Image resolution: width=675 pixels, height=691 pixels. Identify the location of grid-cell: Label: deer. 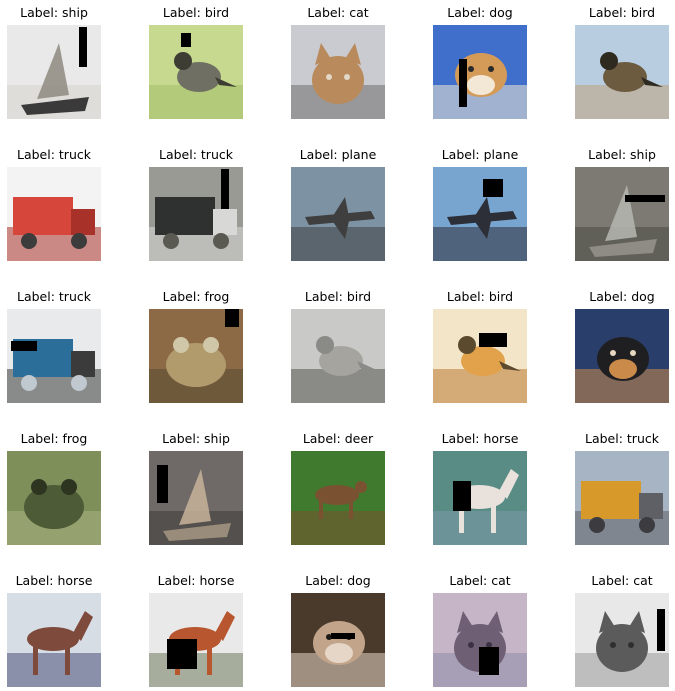
(338, 489).